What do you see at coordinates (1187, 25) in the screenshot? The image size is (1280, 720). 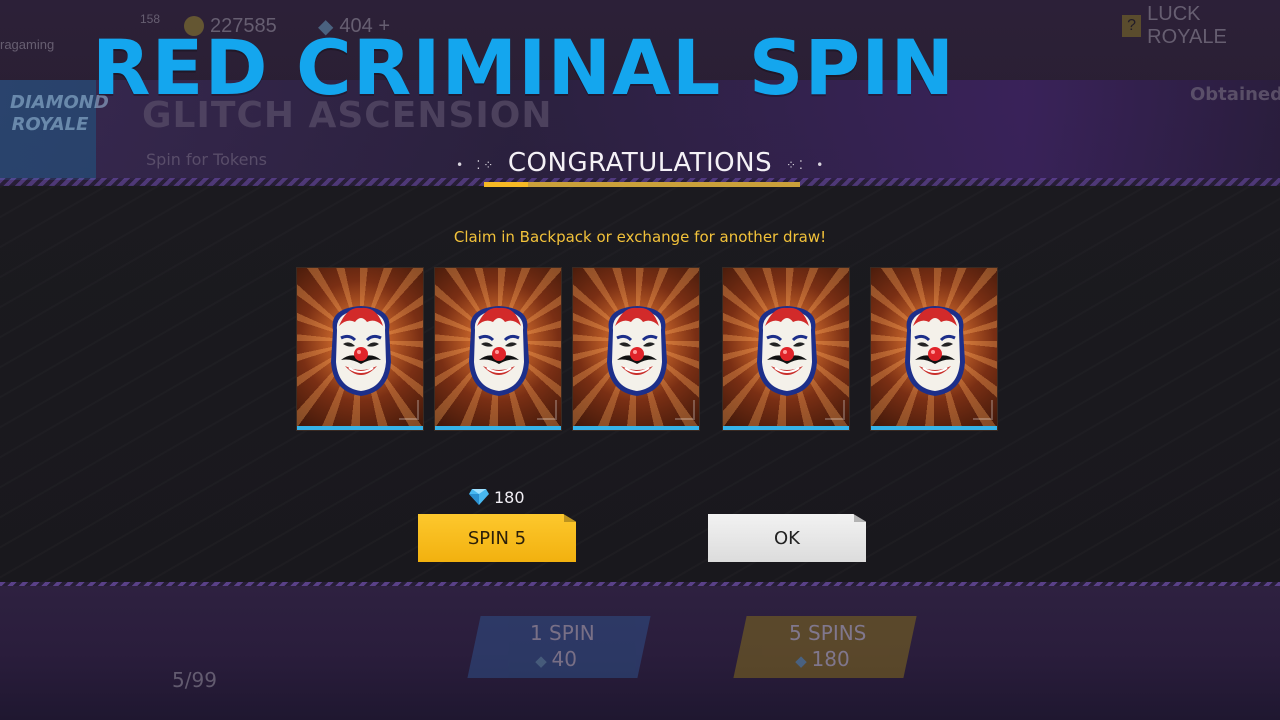 I see `mode-label: LUCK ROYALE` at bounding box center [1187, 25].